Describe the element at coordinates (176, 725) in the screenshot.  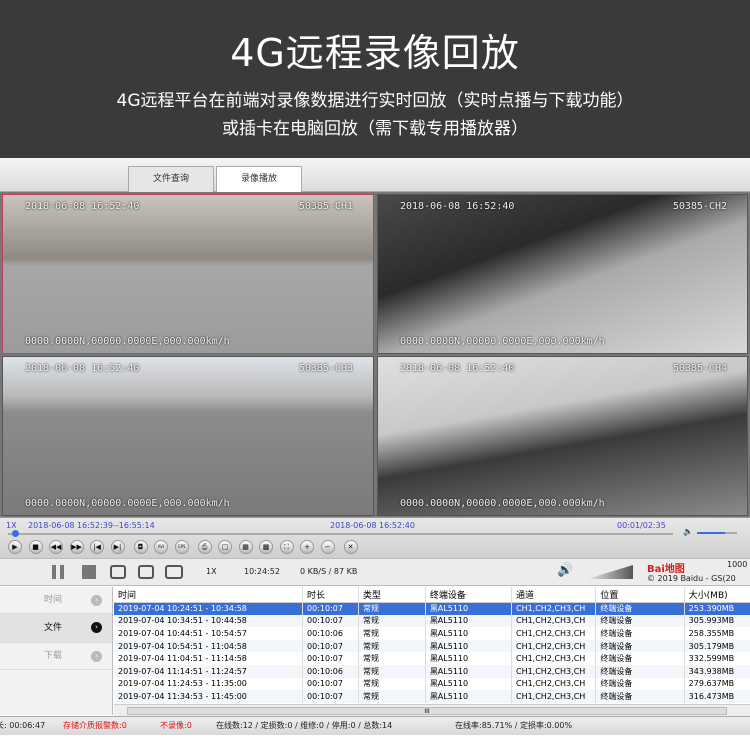
I see `status-no-record: 不录像:0` at that location.